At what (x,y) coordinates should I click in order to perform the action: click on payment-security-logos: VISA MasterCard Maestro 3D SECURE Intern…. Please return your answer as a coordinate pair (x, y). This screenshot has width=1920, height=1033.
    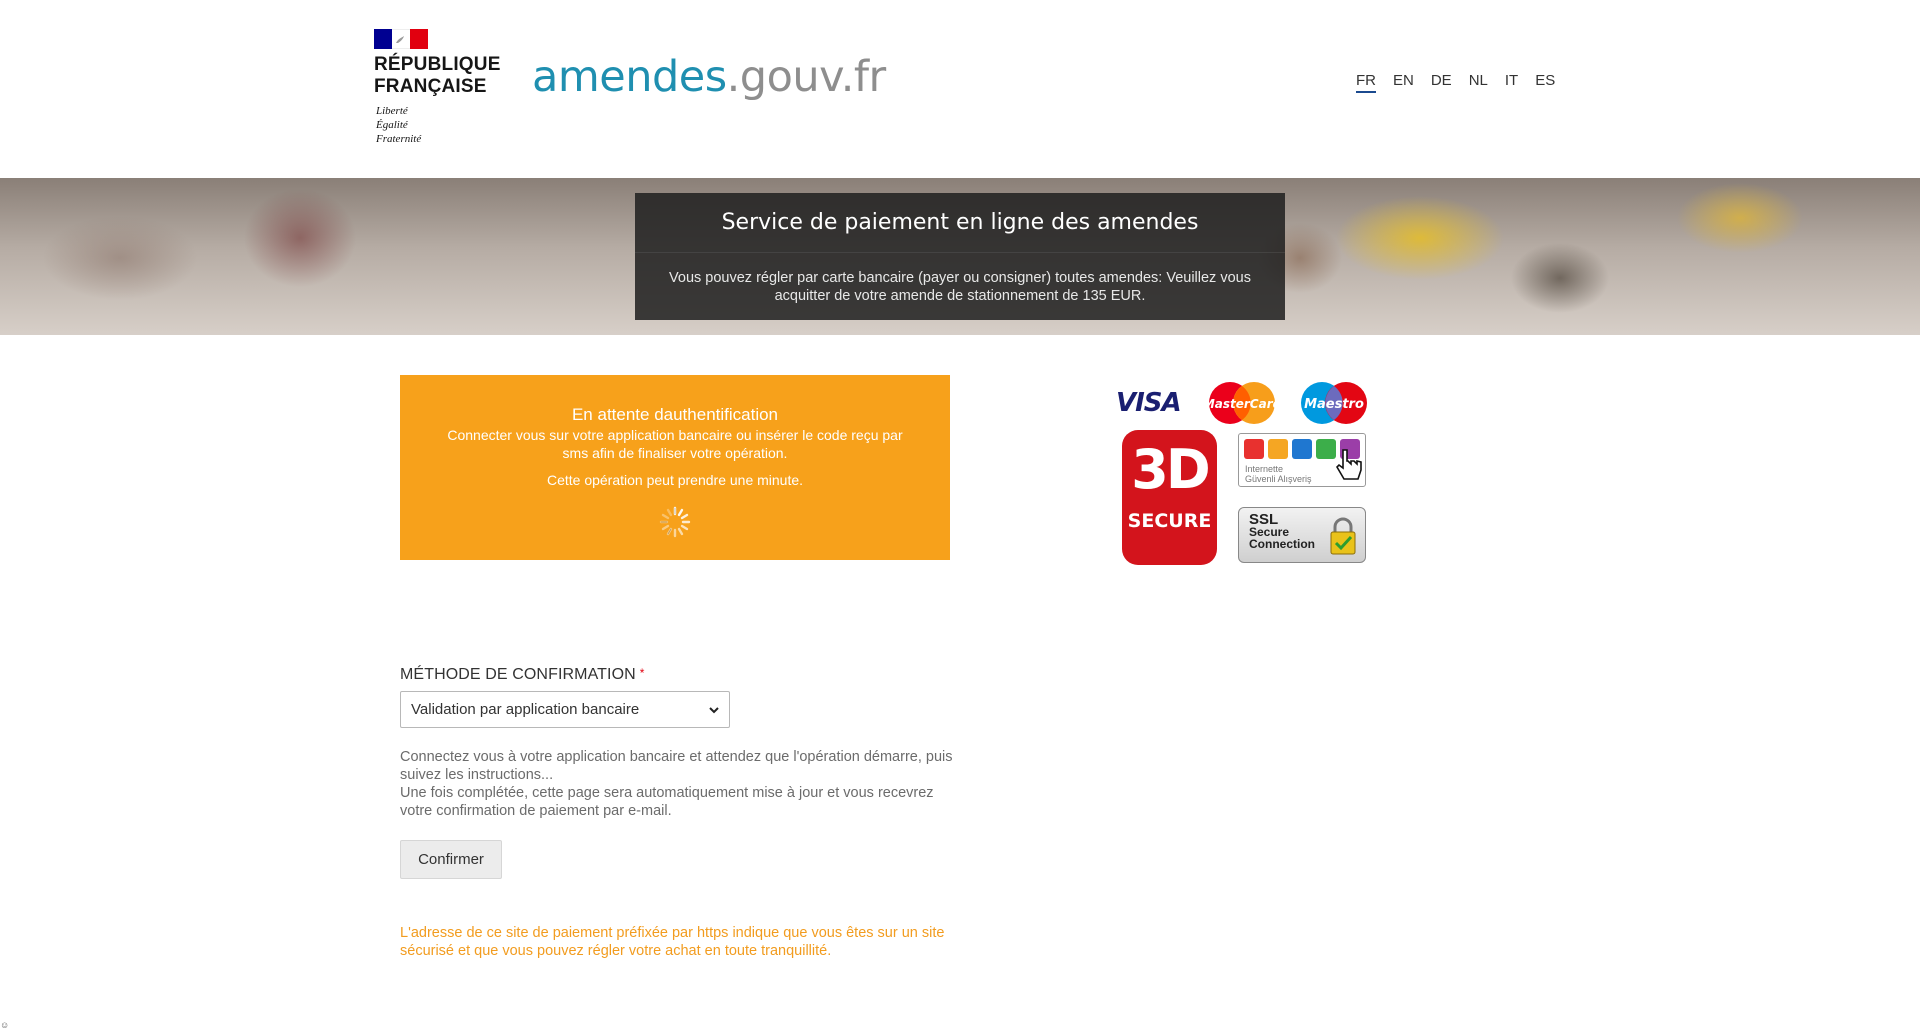
    Looking at the image, I should click on (1245, 475).